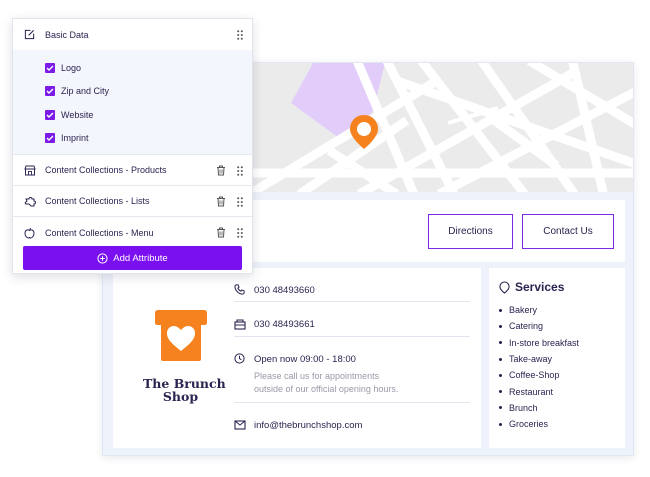 This screenshot has width=650, height=477. What do you see at coordinates (364, 132) in the screenshot?
I see `map-pin-icon` at bounding box center [364, 132].